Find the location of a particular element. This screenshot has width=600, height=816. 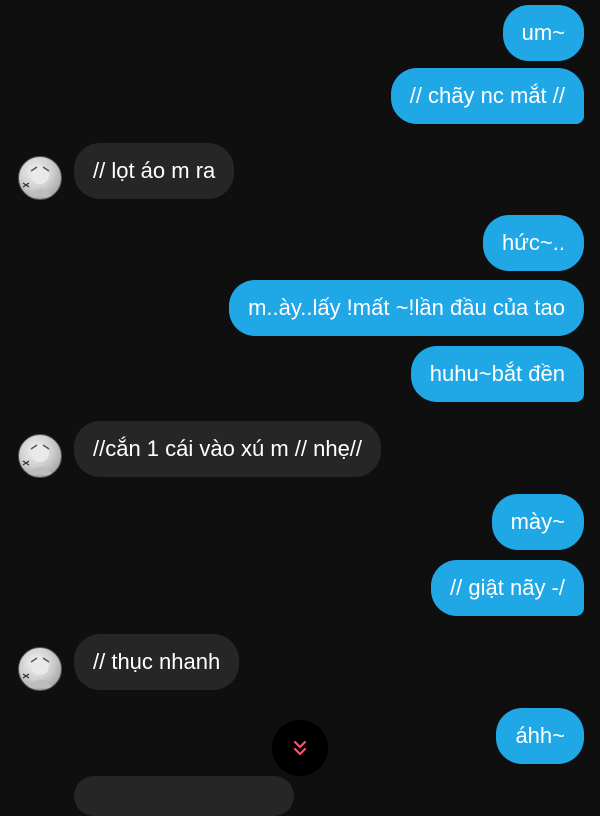

message-text: // chãy nc mắt // is located at coordinates (487, 95).